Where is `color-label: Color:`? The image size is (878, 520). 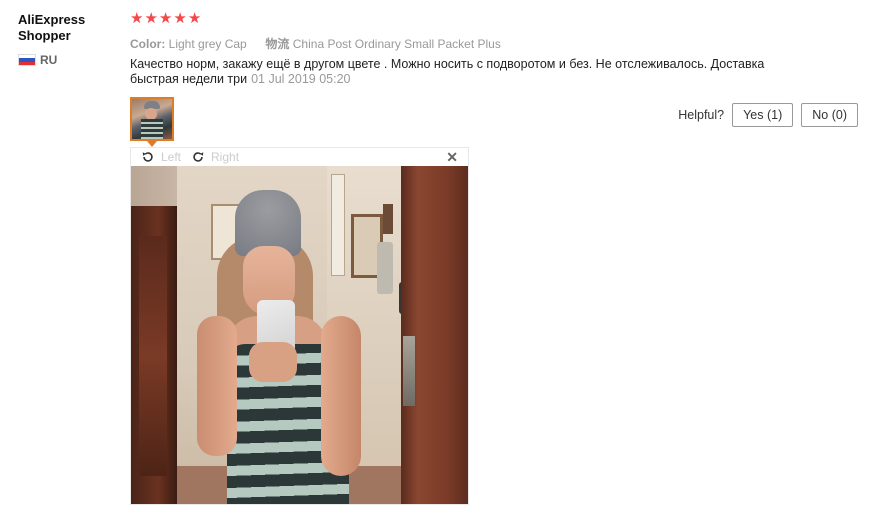 color-label: Color: is located at coordinates (148, 44).